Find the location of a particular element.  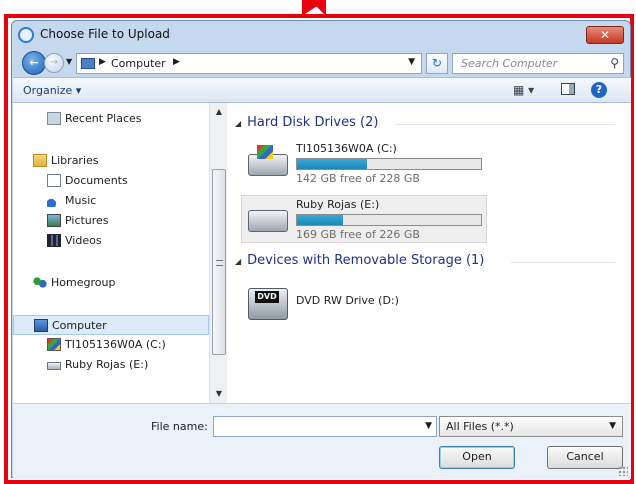

nav-item-label: Videos is located at coordinates (83, 240).